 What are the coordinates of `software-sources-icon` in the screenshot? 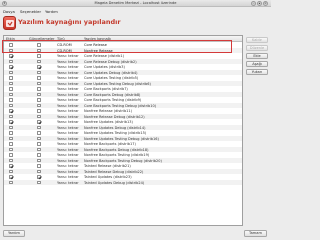 It's located at (9, 23).